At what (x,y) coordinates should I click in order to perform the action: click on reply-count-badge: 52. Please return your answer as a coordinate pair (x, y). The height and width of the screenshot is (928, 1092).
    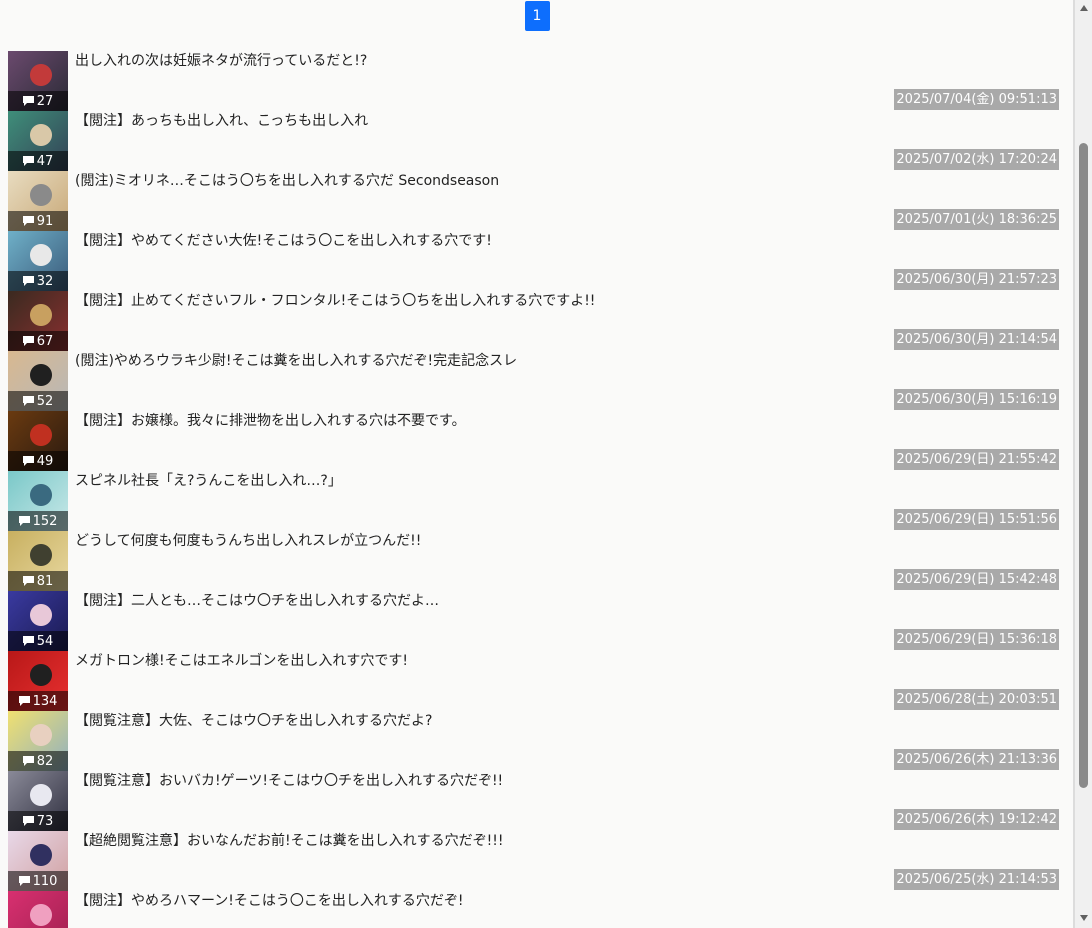
    Looking at the image, I should click on (38, 401).